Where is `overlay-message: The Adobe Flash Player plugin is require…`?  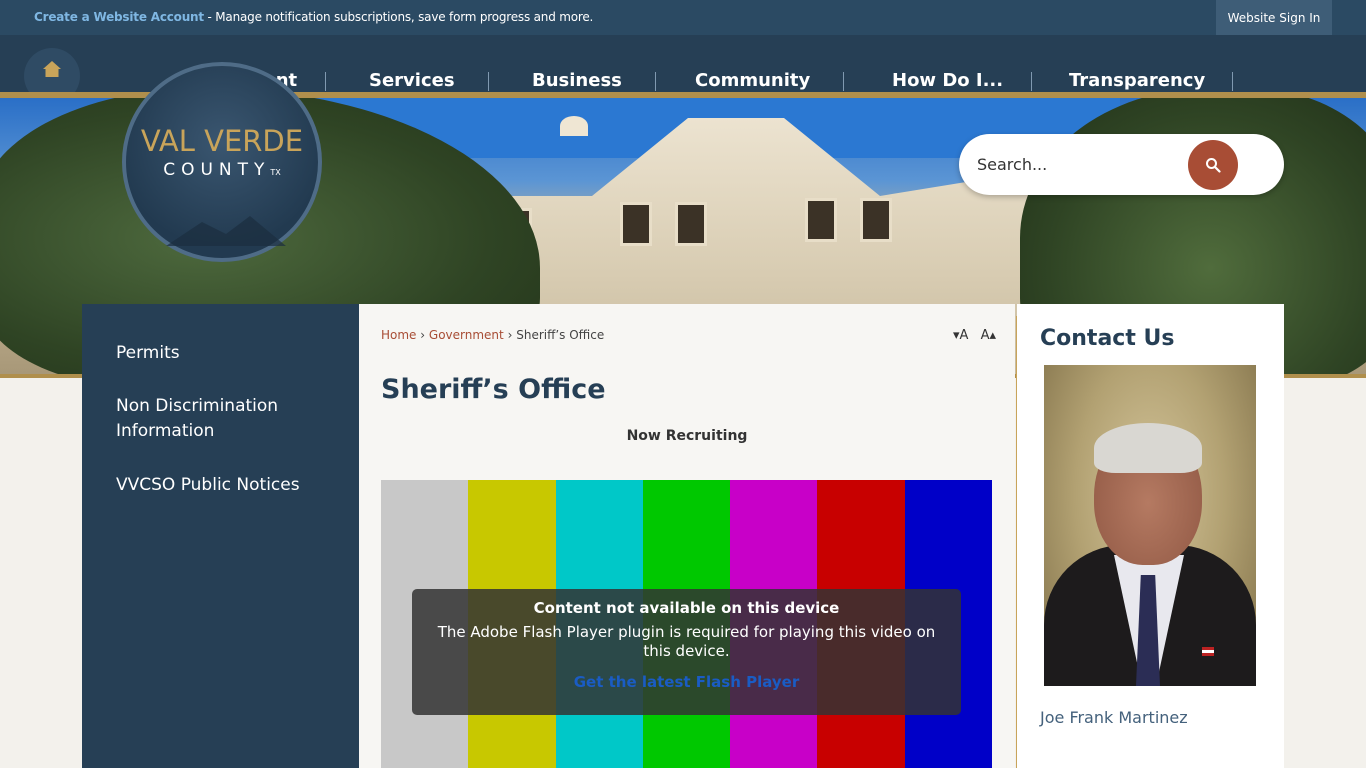
overlay-message: The Adobe Flash Player plugin is require… is located at coordinates (686, 641).